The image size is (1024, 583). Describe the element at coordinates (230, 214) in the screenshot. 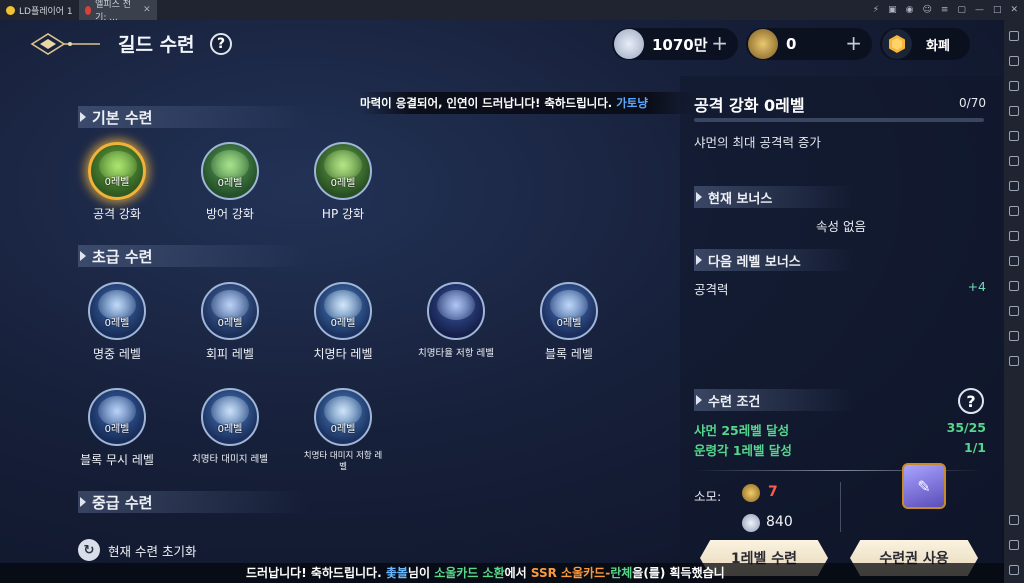

I see `skill-label: 방어 강화` at that location.